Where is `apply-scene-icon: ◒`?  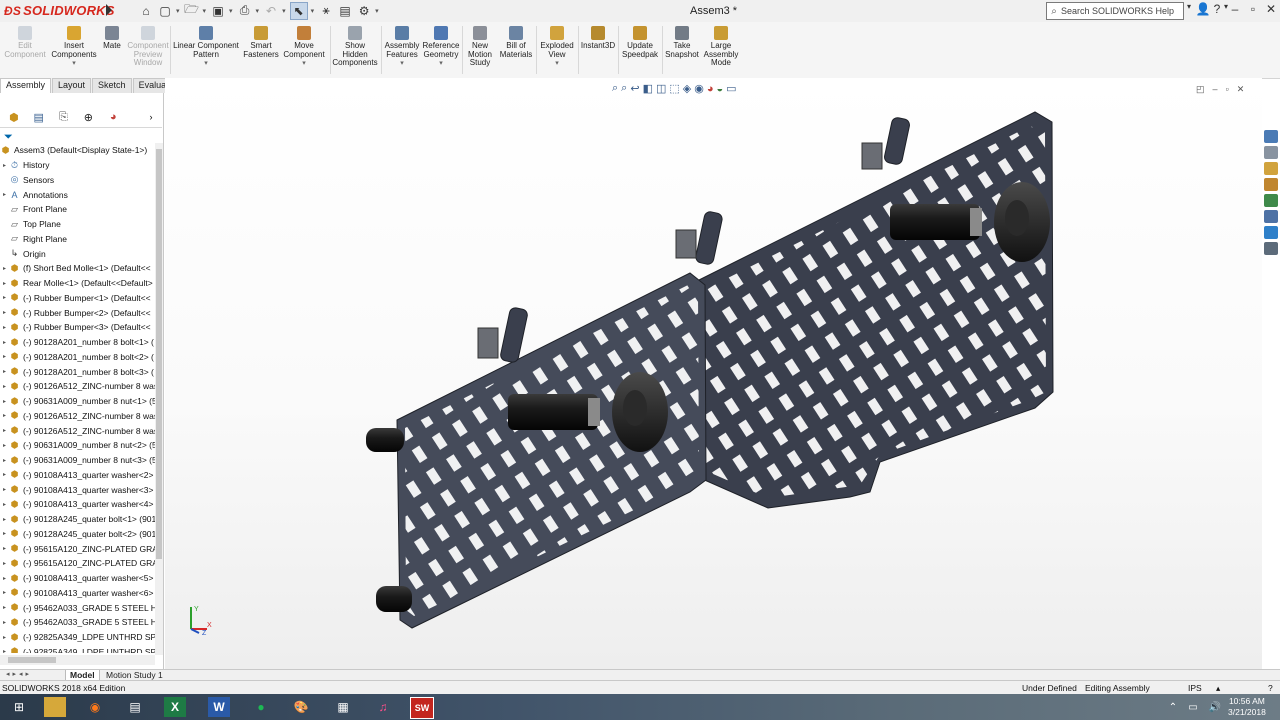
apply-scene-icon: ◒ is located at coordinates (720, 89).